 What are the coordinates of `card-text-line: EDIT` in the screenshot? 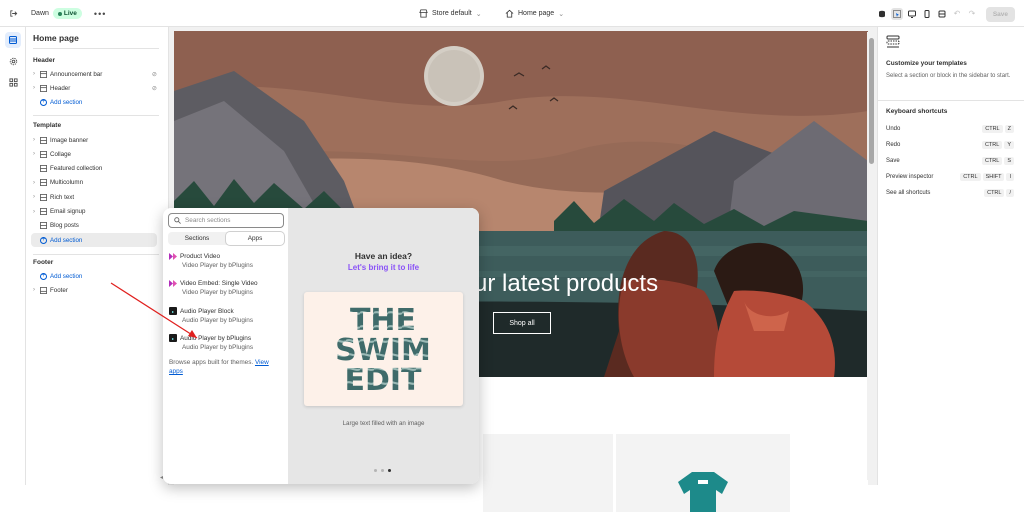 It's located at (383, 380).